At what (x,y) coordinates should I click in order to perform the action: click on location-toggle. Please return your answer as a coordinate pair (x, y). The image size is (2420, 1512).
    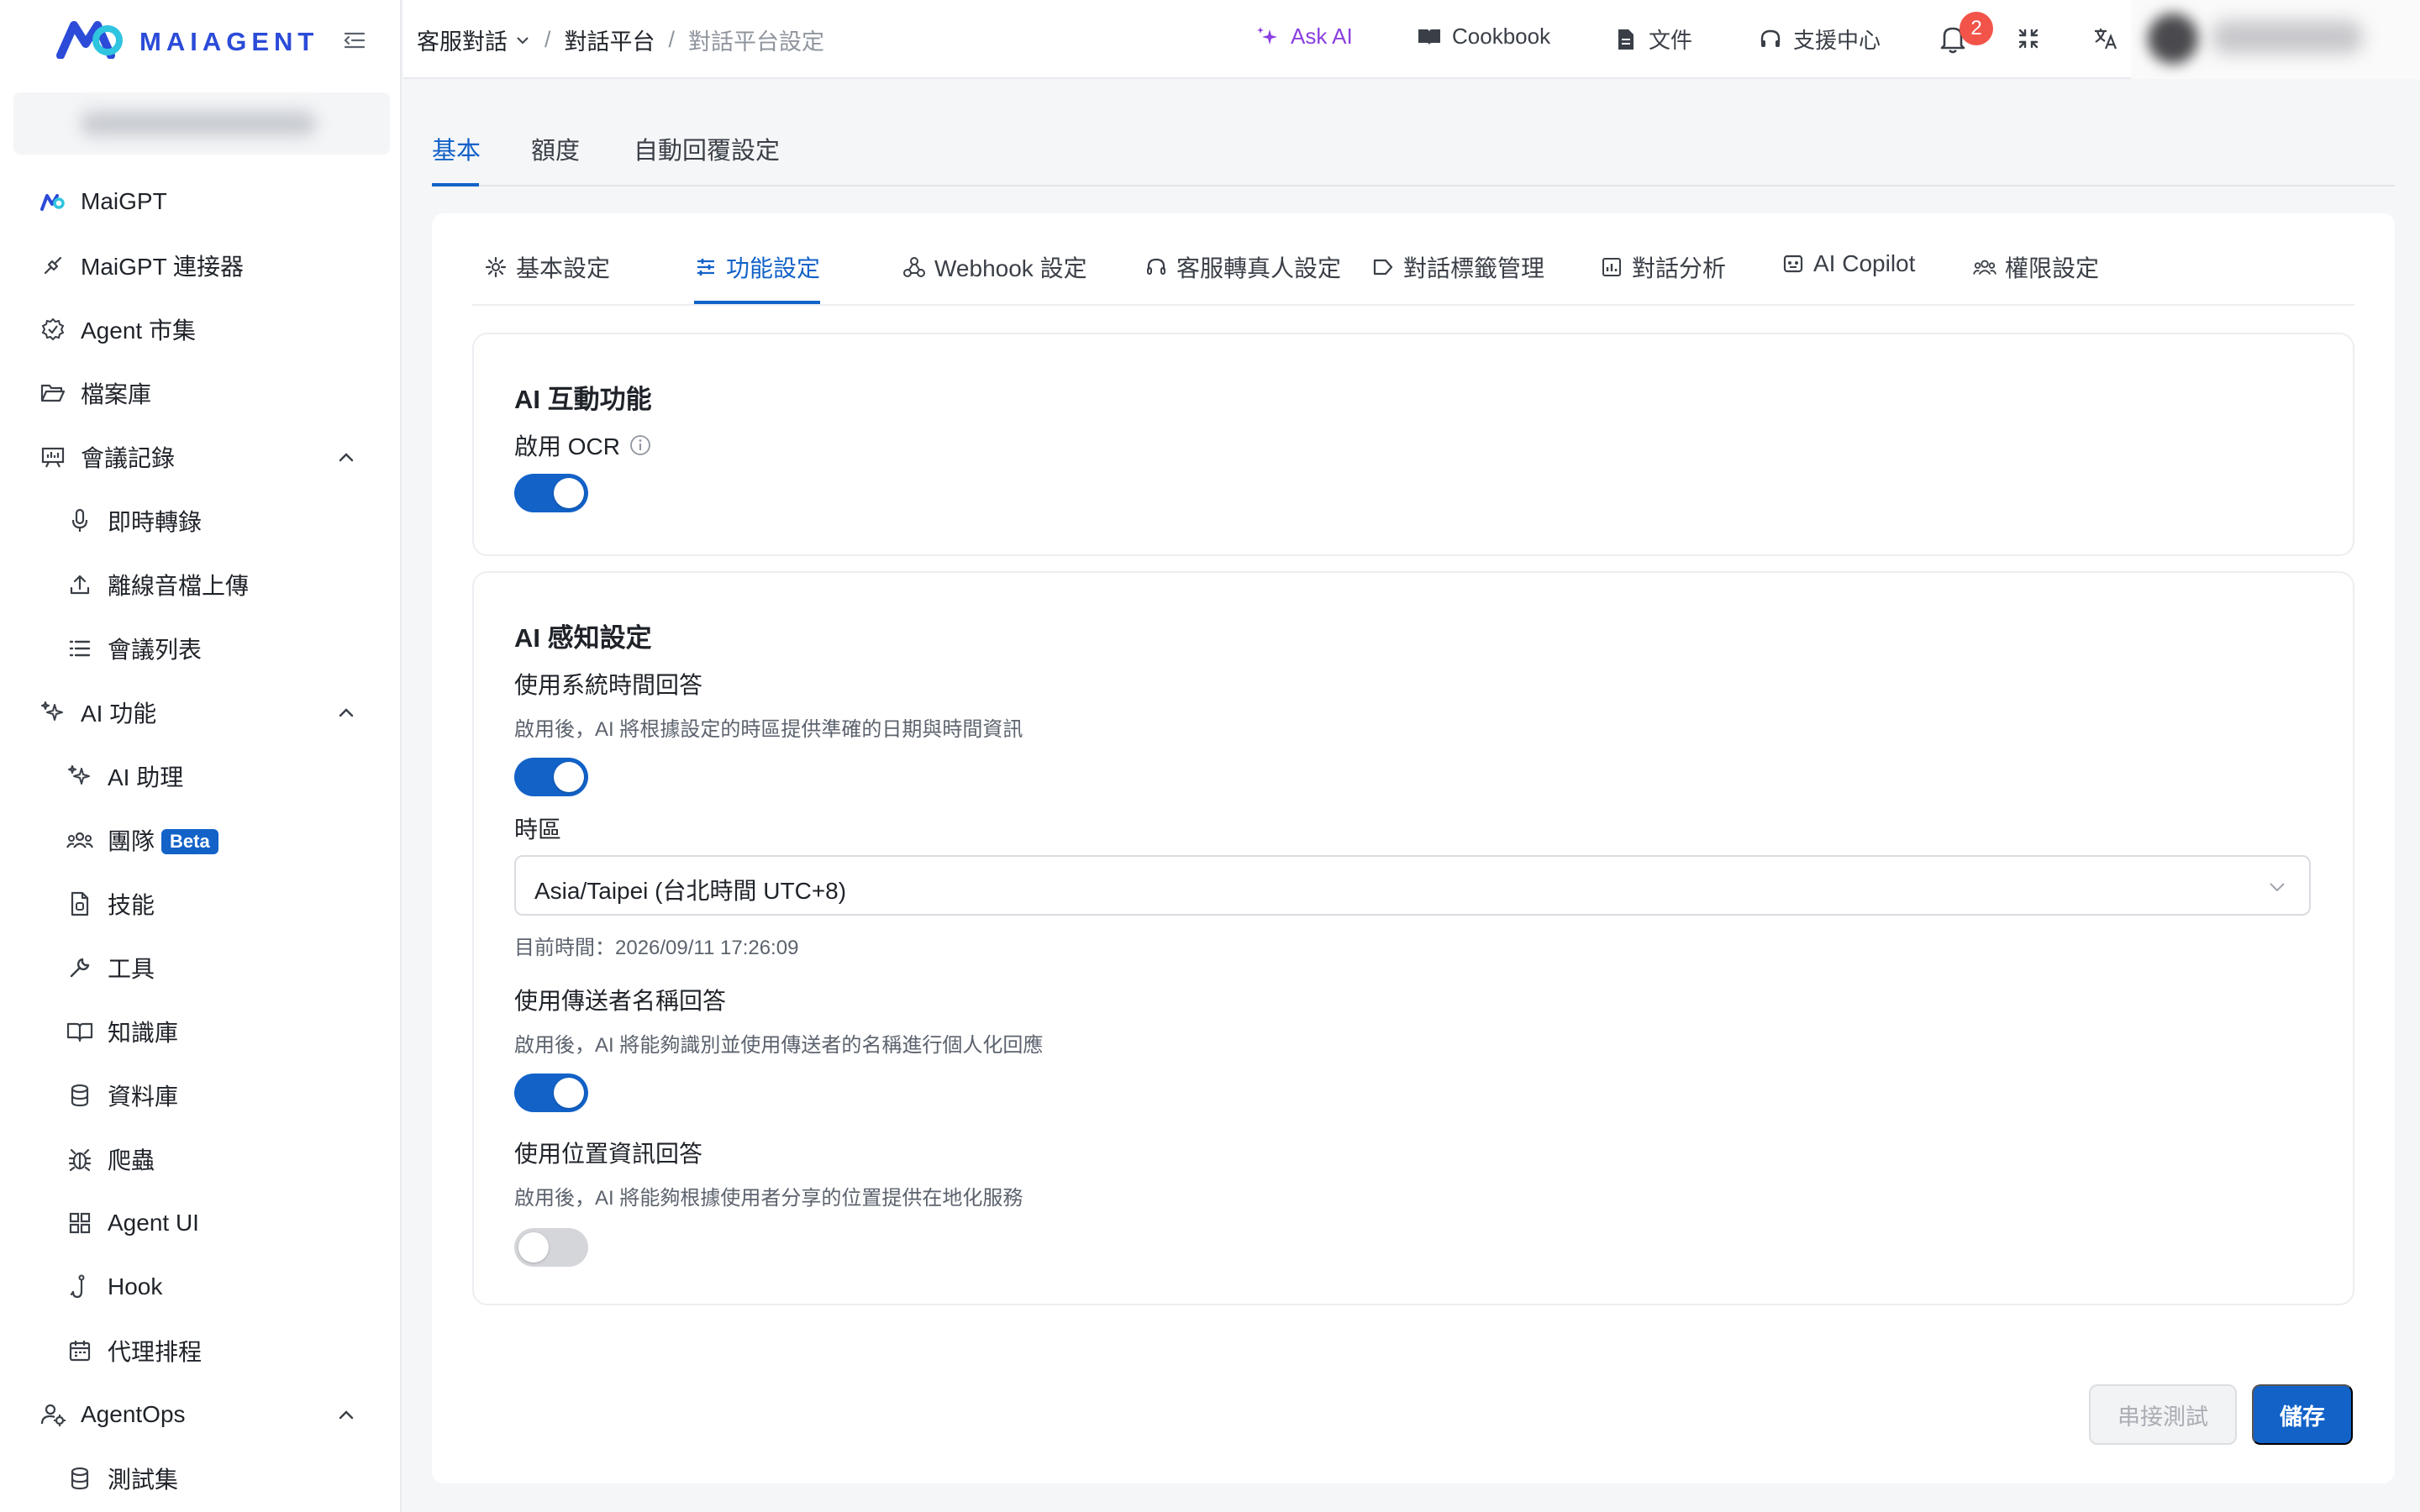
    Looking at the image, I should click on (551, 1247).